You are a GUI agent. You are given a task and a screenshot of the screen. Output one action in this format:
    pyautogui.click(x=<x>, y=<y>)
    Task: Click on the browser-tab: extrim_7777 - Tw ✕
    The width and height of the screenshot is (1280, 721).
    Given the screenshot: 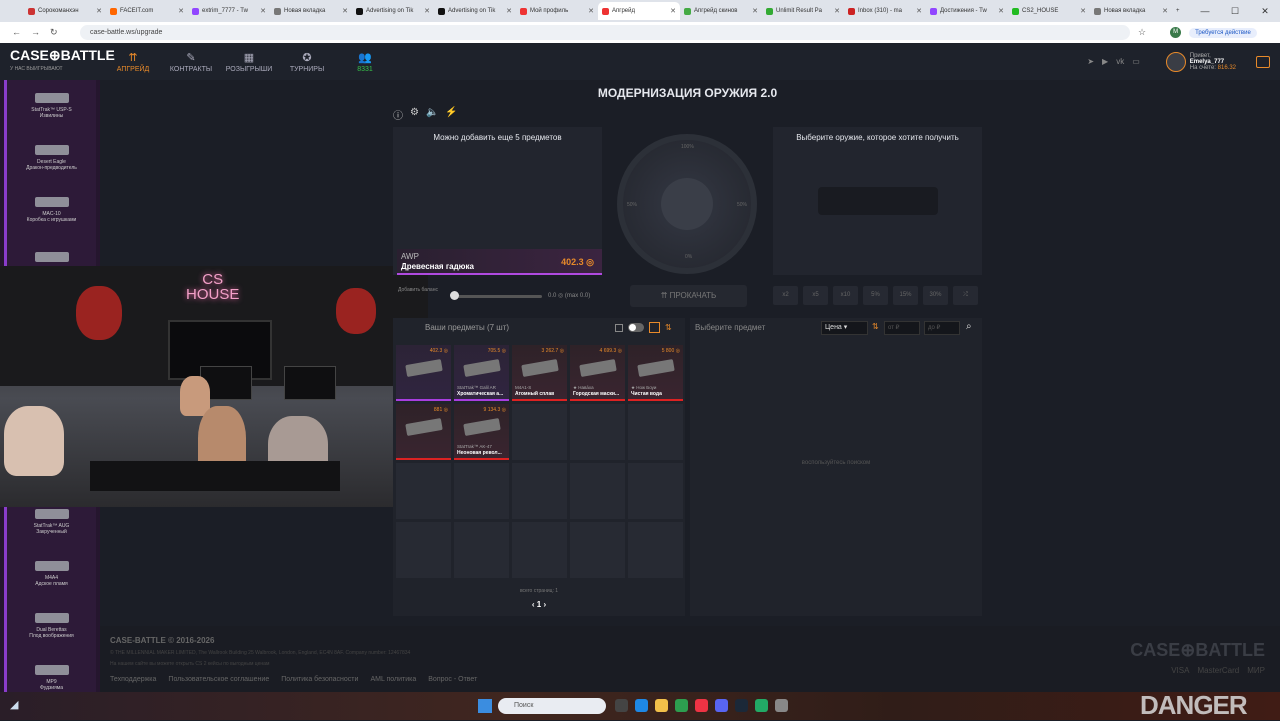 What is the action you would take?
    pyautogui.click(x=229, y=11)
    